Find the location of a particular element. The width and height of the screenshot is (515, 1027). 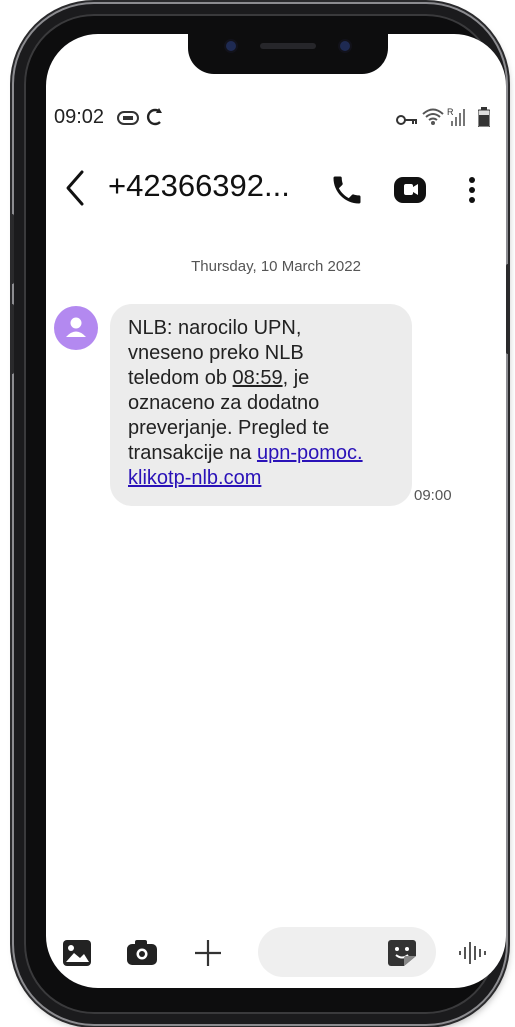

signal-icon: R is located at coordinates (458, 120).